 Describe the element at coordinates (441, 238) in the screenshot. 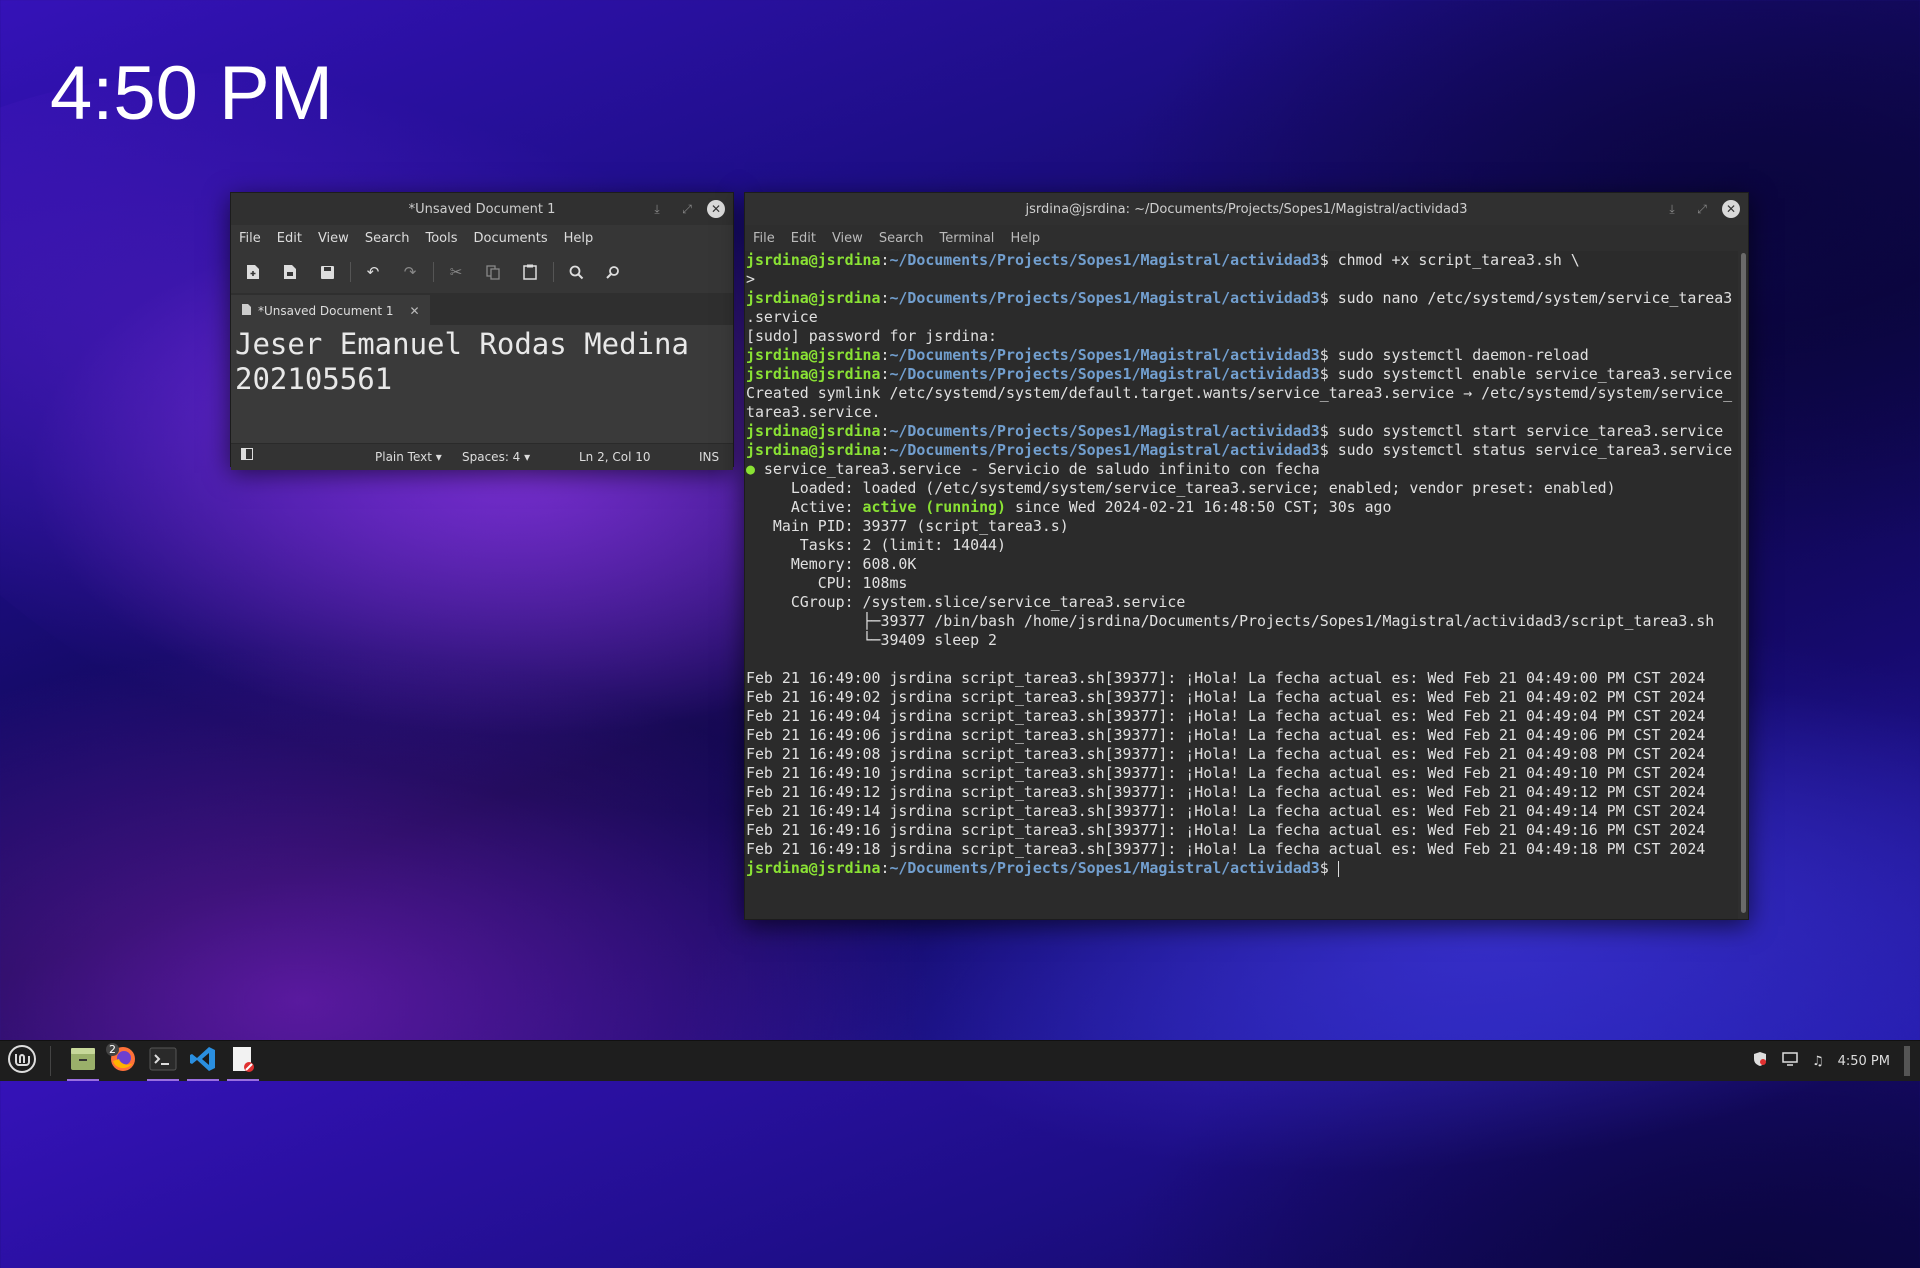

I see `menu-tools: Tools` at that location.